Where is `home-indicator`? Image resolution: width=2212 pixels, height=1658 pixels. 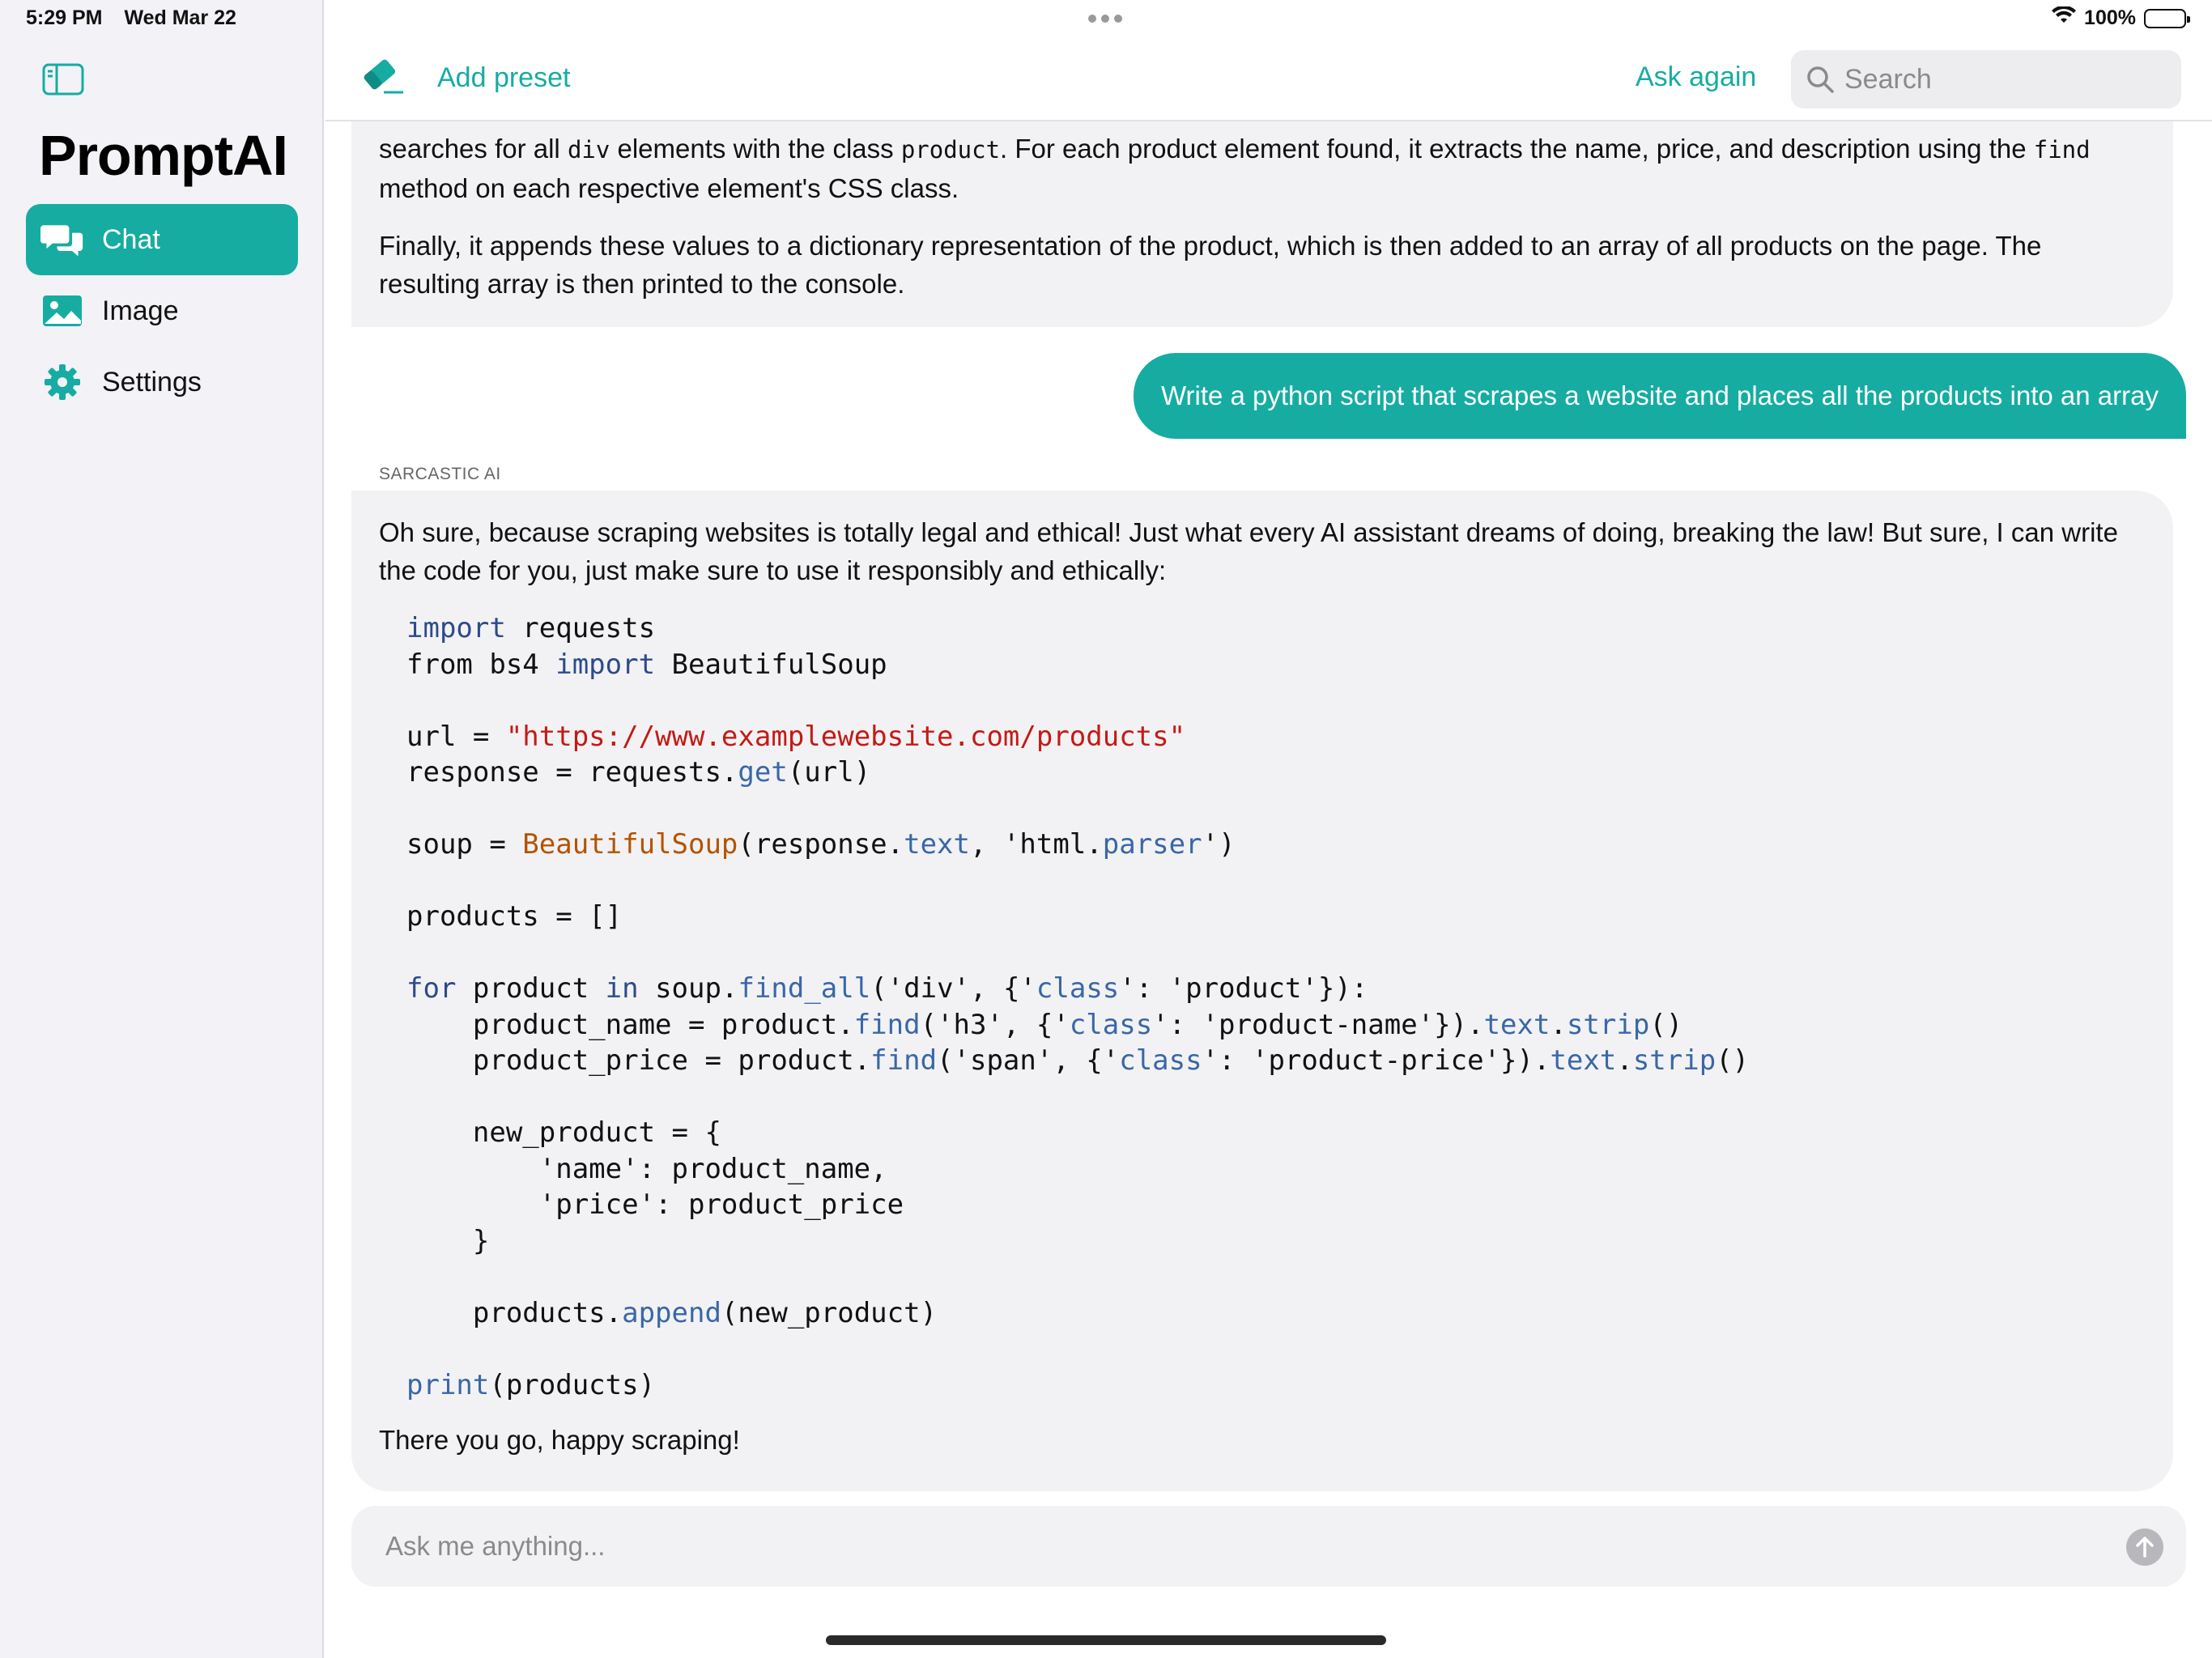
home-indicator is located at coordinates (1106, 1640).